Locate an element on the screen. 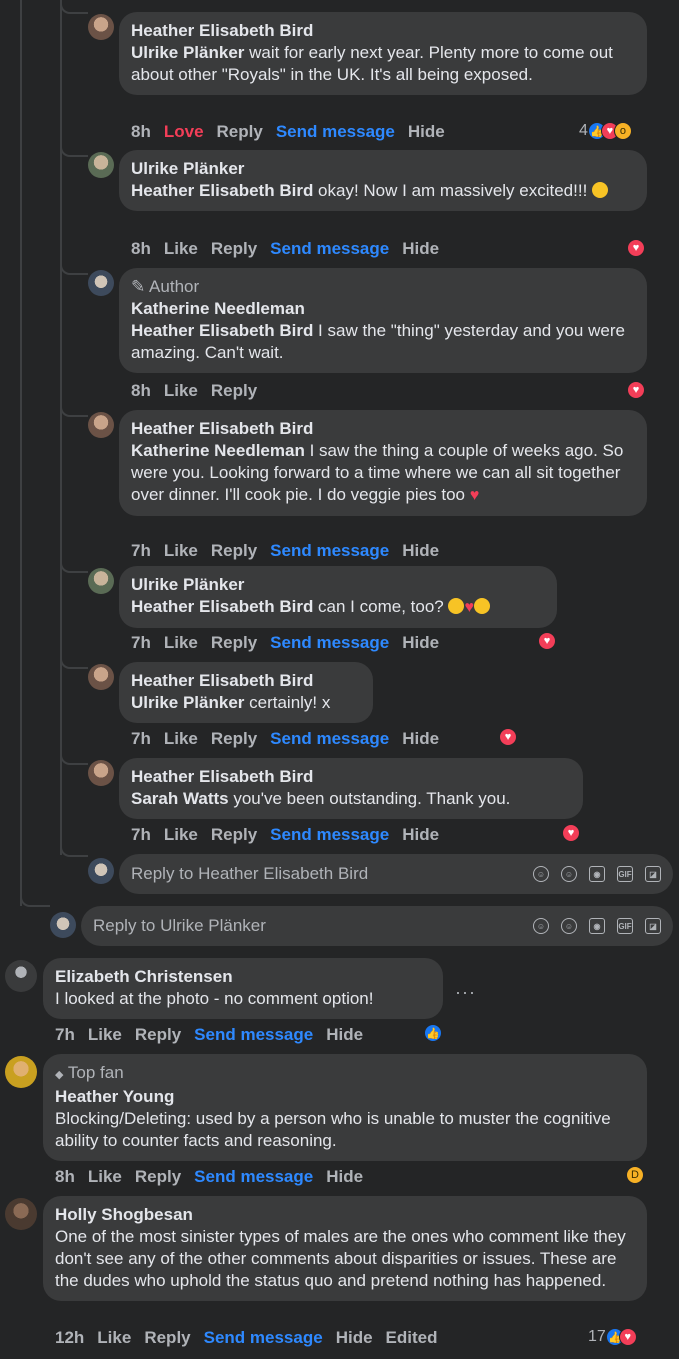 This screenshot has height=1359, width=679. grin-emoji-icon is located at coordinates (456, 606).